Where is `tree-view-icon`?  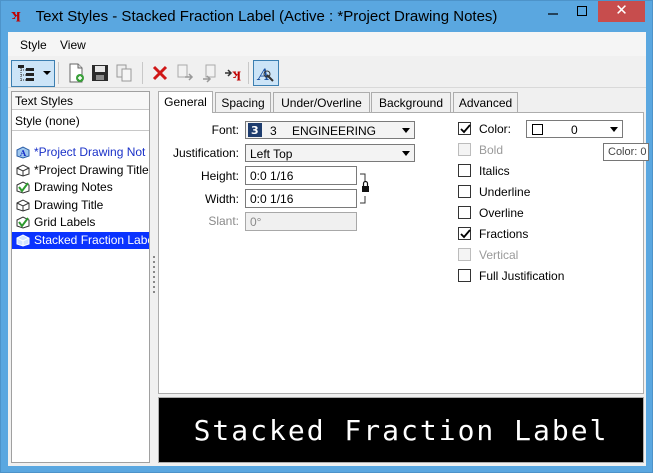
tree-view-icon is located at coordinates (26, 73).